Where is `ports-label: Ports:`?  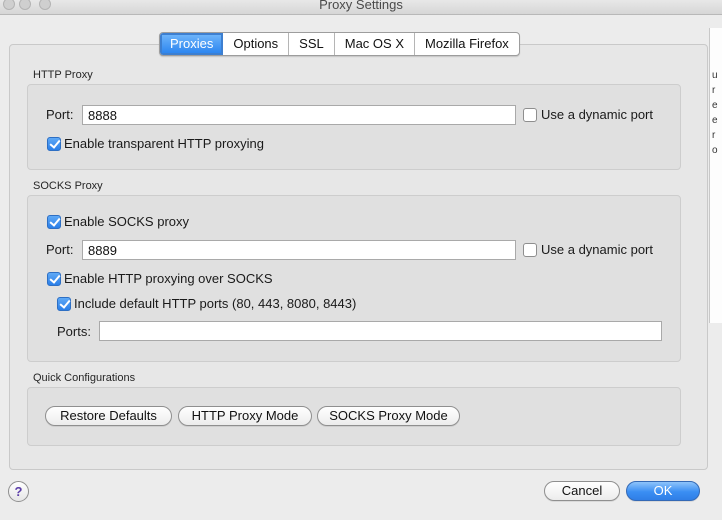
ports-label: Ports: is located at coordinates (74, 331).